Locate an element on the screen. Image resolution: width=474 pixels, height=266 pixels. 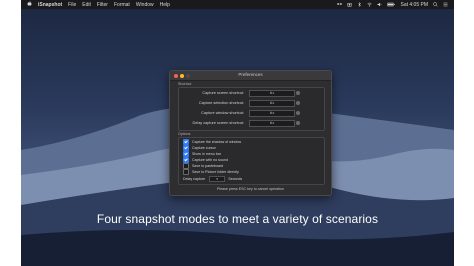
shortcut-row: Capture window shortcut: ⌘3 is located at coordinates (251, 113).